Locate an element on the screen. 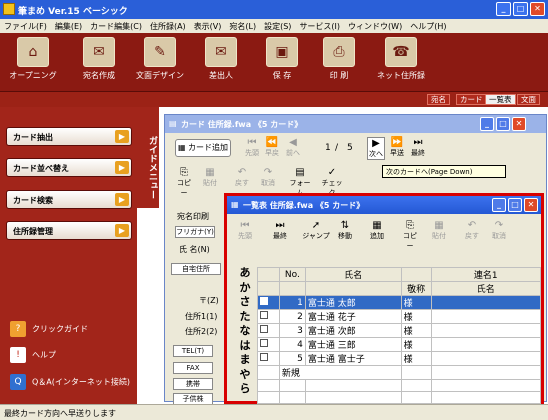 The image size is (548, 420). fast-back-button: ⏪ 早戻 is located at coordinates (272, 147).